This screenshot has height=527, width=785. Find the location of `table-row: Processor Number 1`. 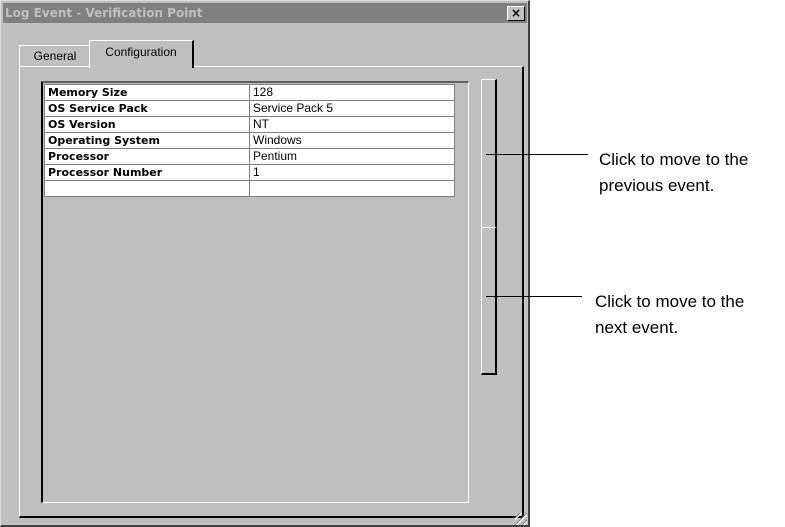

table-row: Processor Number 1 is located at coordinates (249, 172).